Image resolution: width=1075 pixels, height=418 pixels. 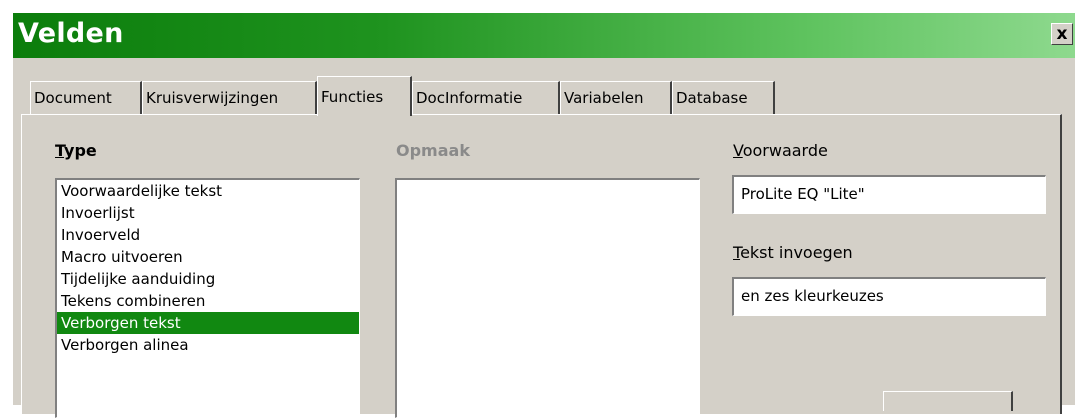 I want to click on insert-text-label-rest: ekst invoegen, so click(x=796, y=252).